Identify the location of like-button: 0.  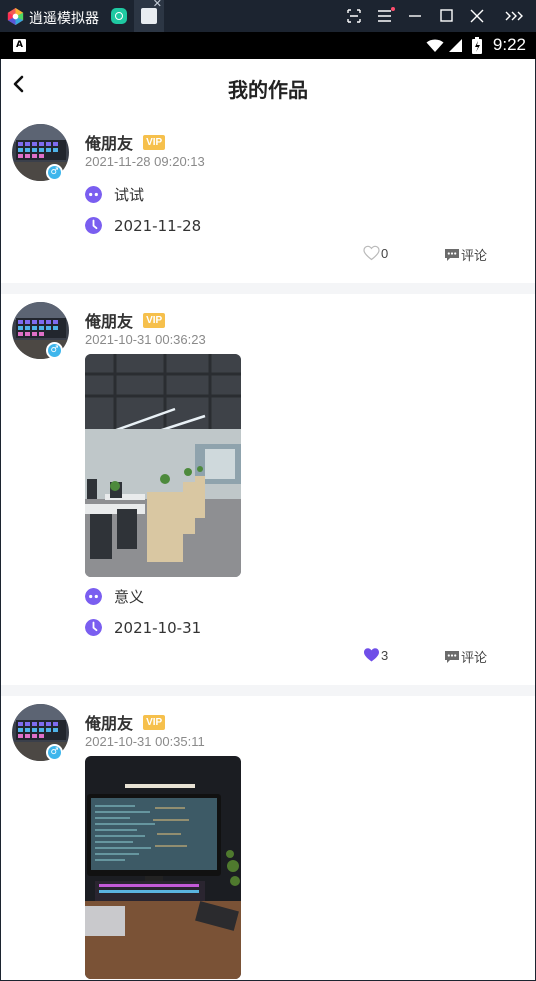
(375, 253).